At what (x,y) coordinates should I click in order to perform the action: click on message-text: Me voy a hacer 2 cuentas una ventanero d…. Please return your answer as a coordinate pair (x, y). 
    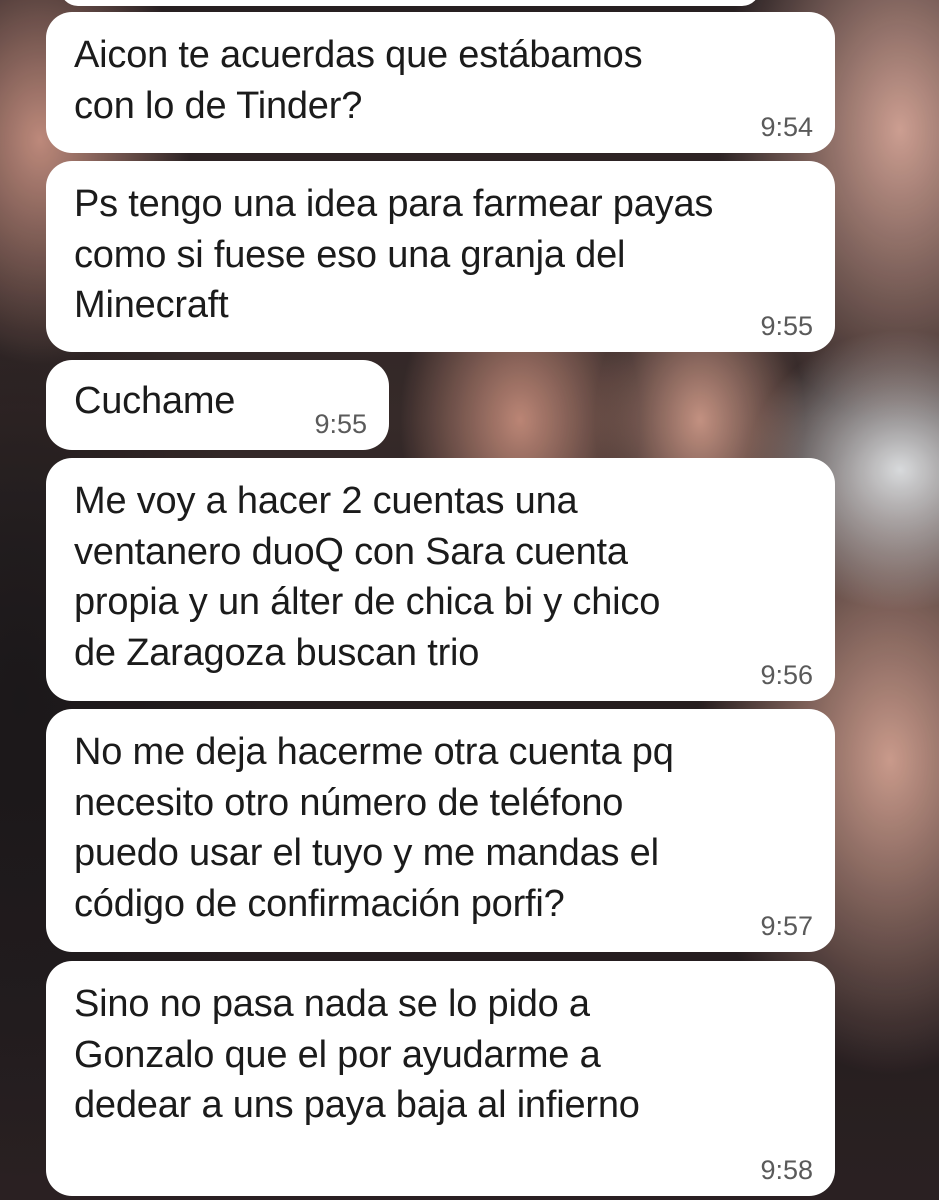
    Looking at the image, I should click on (367, 577).